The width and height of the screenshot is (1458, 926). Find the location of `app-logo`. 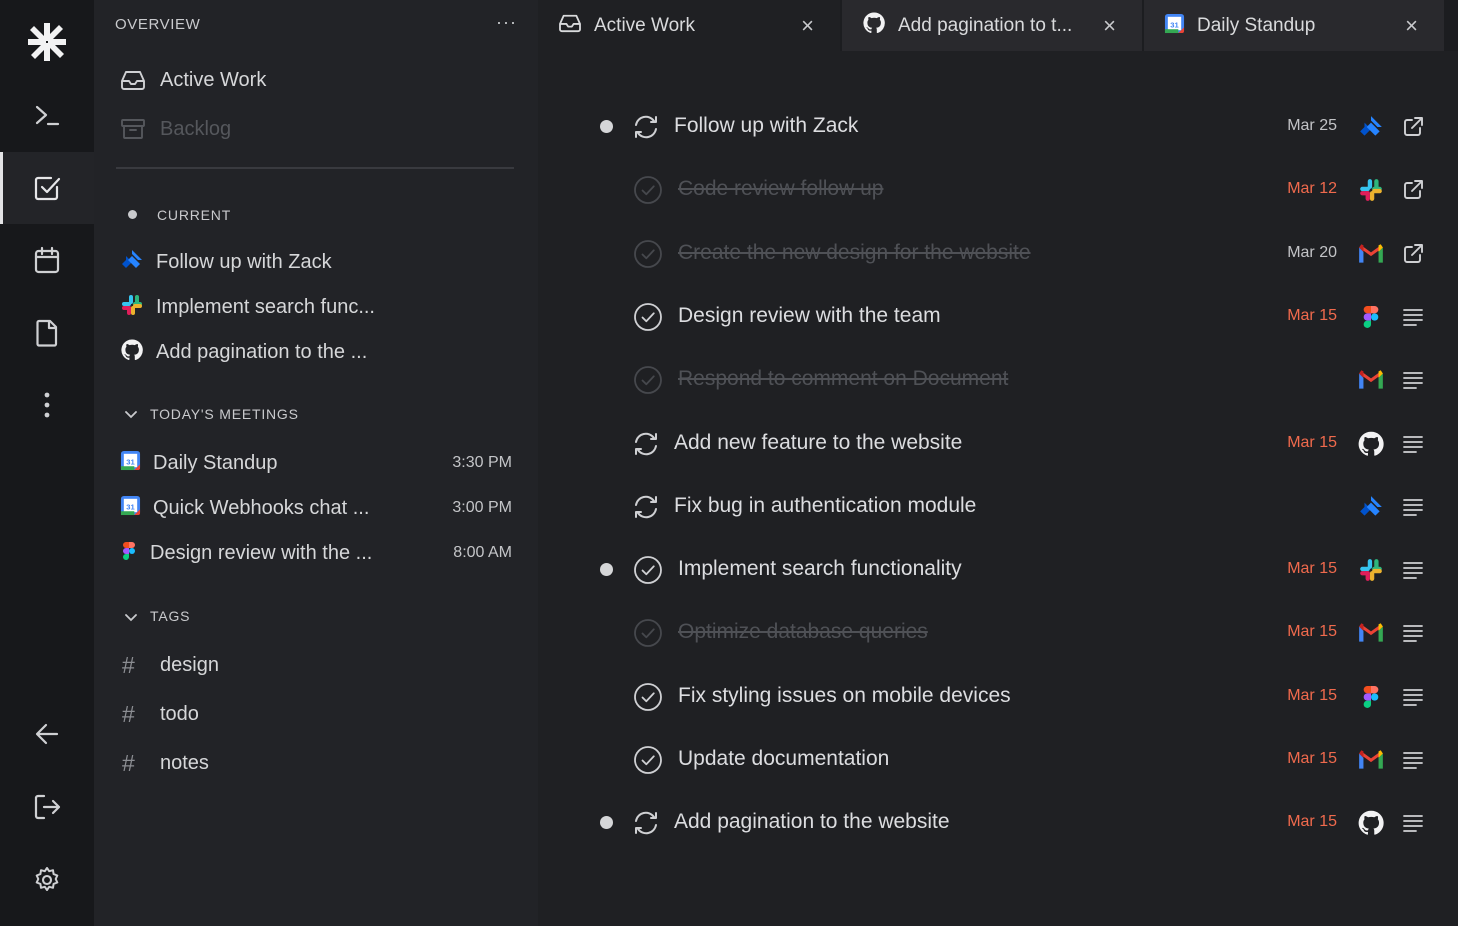

app-logo is located at coordinates (47, 42).